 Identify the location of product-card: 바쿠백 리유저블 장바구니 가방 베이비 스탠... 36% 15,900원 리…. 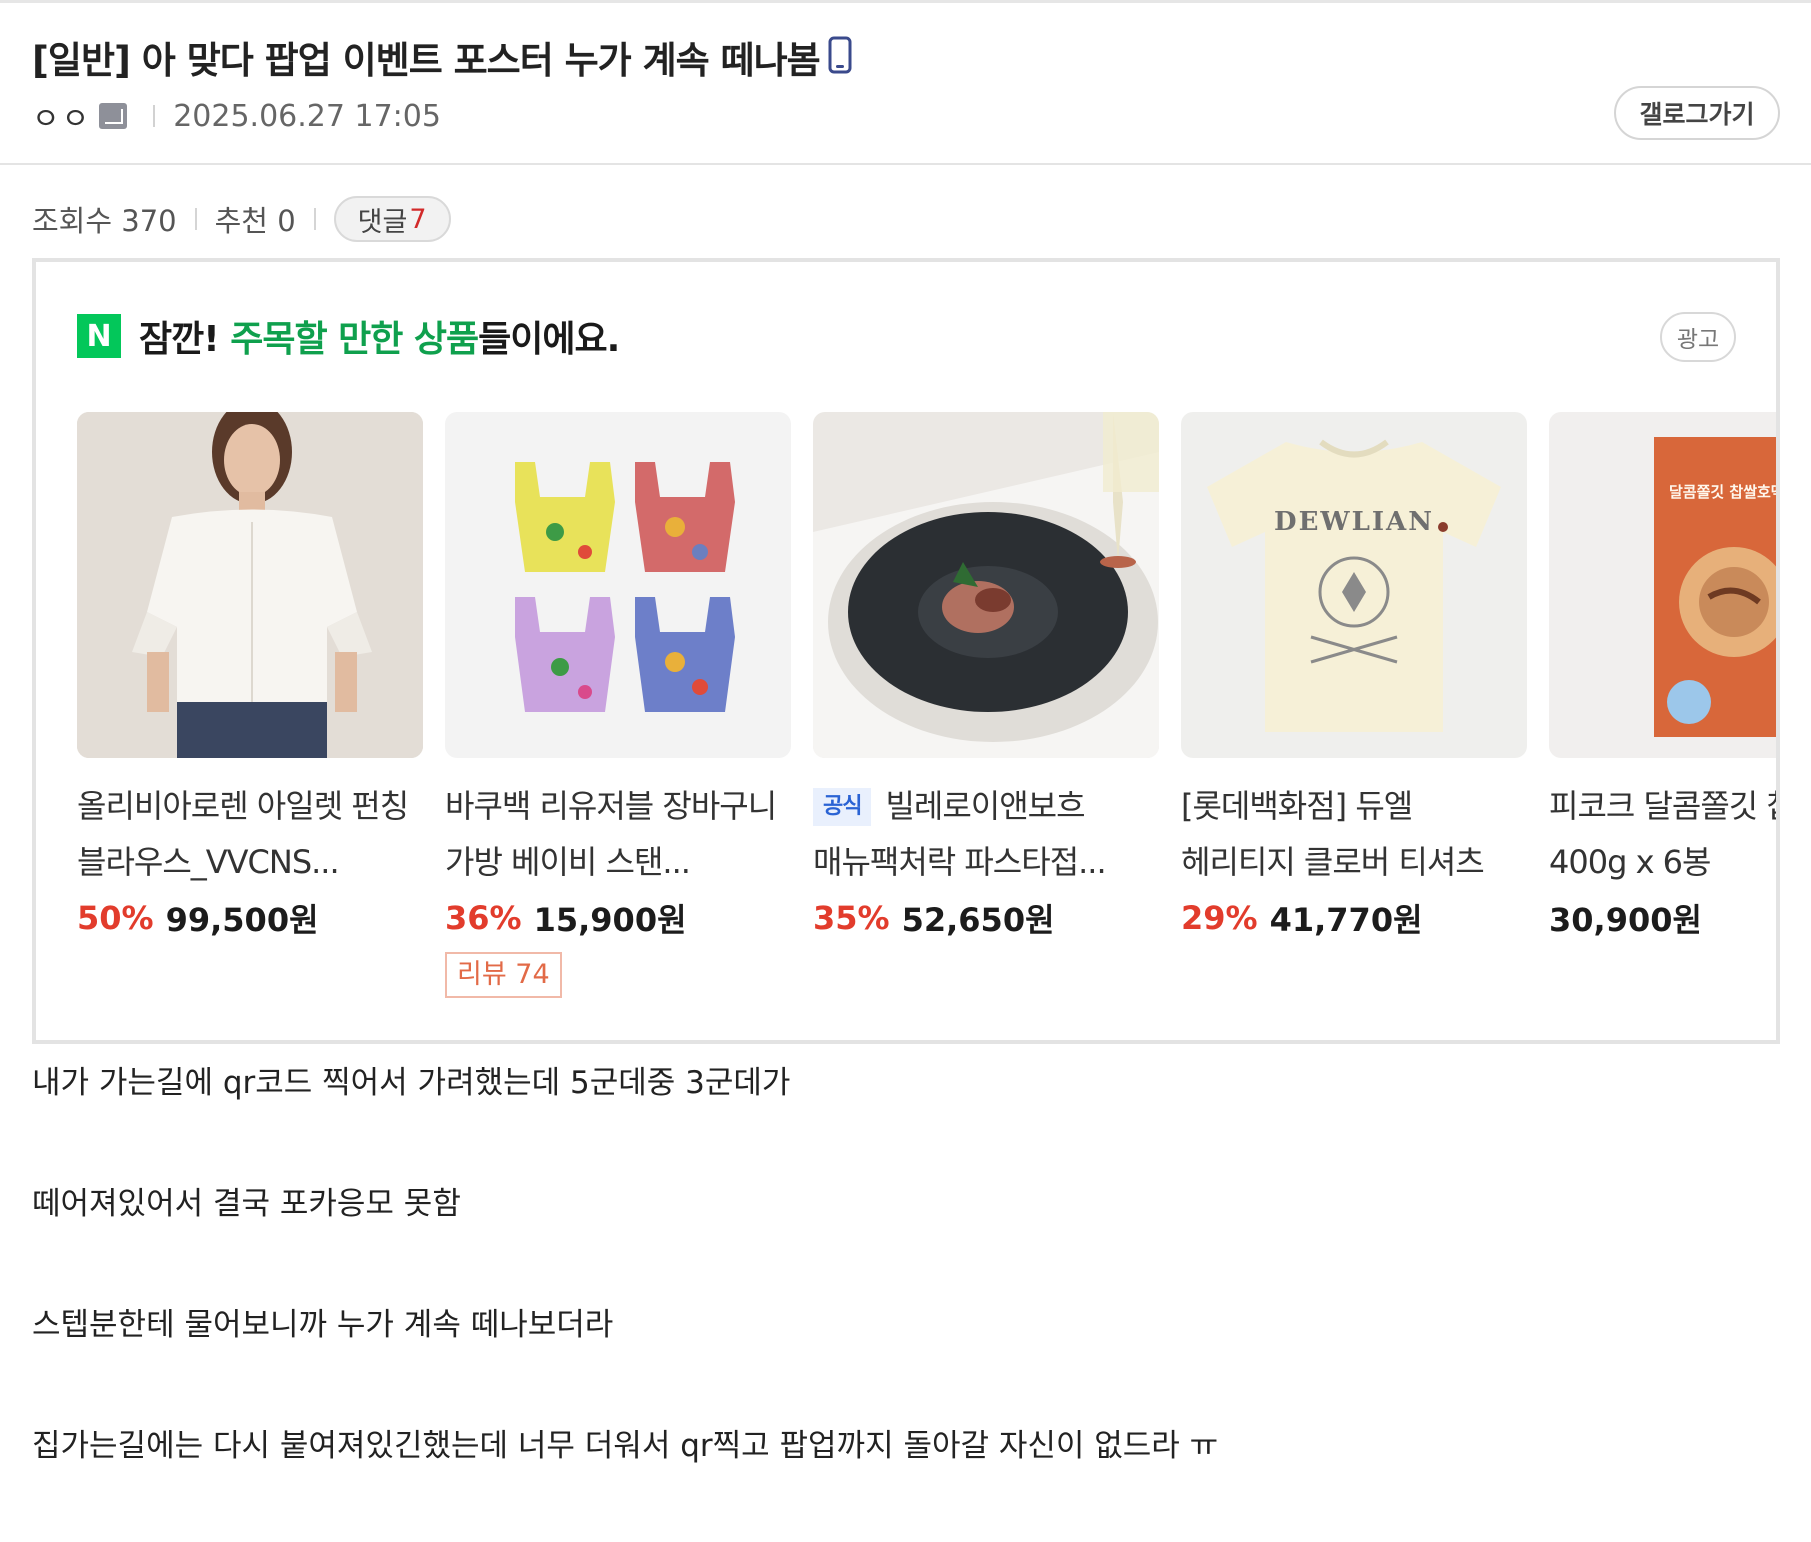
(618, 705).